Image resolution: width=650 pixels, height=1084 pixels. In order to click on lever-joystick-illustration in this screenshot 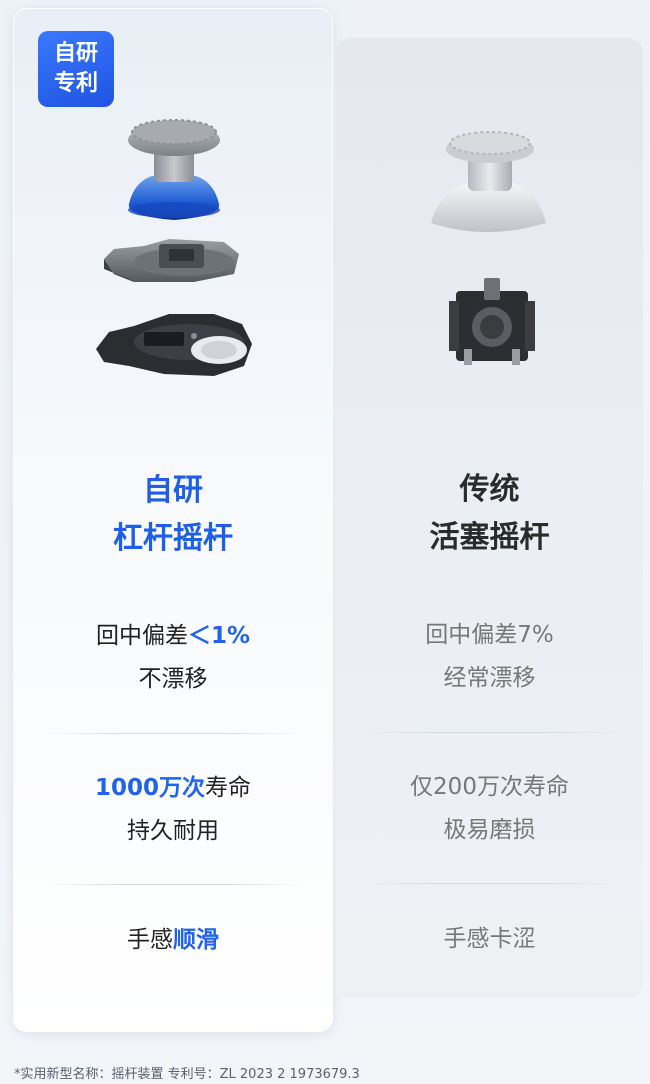, I will do `click(174, 247)`.